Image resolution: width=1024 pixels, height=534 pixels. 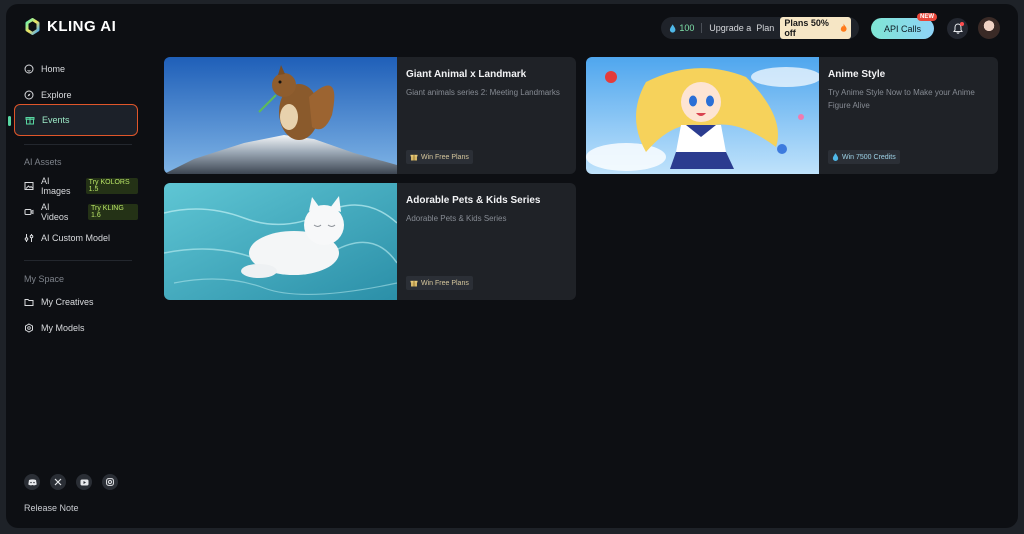 I want to click on api-calls-label: API Calls, so click(x=902, y=28).